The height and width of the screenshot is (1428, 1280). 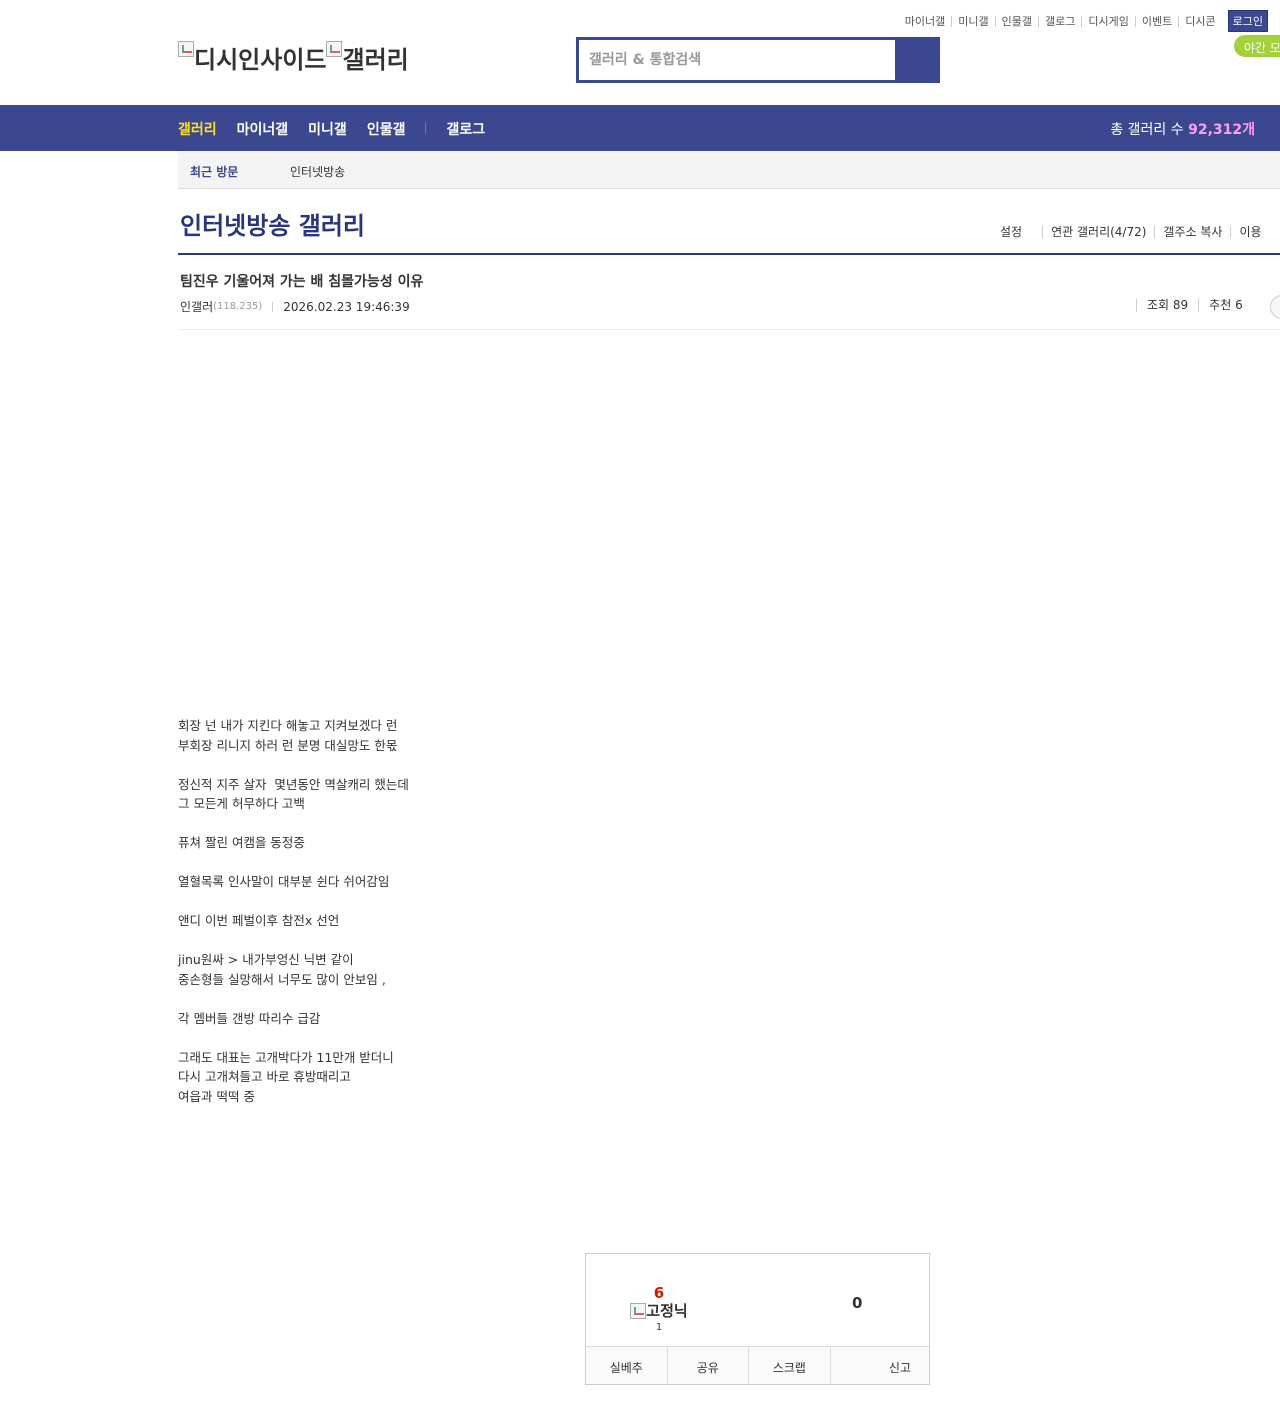 What do you see at coordinates (916, 60) in the screenshot?
I see `search-button` at bounding box center [916, 60].